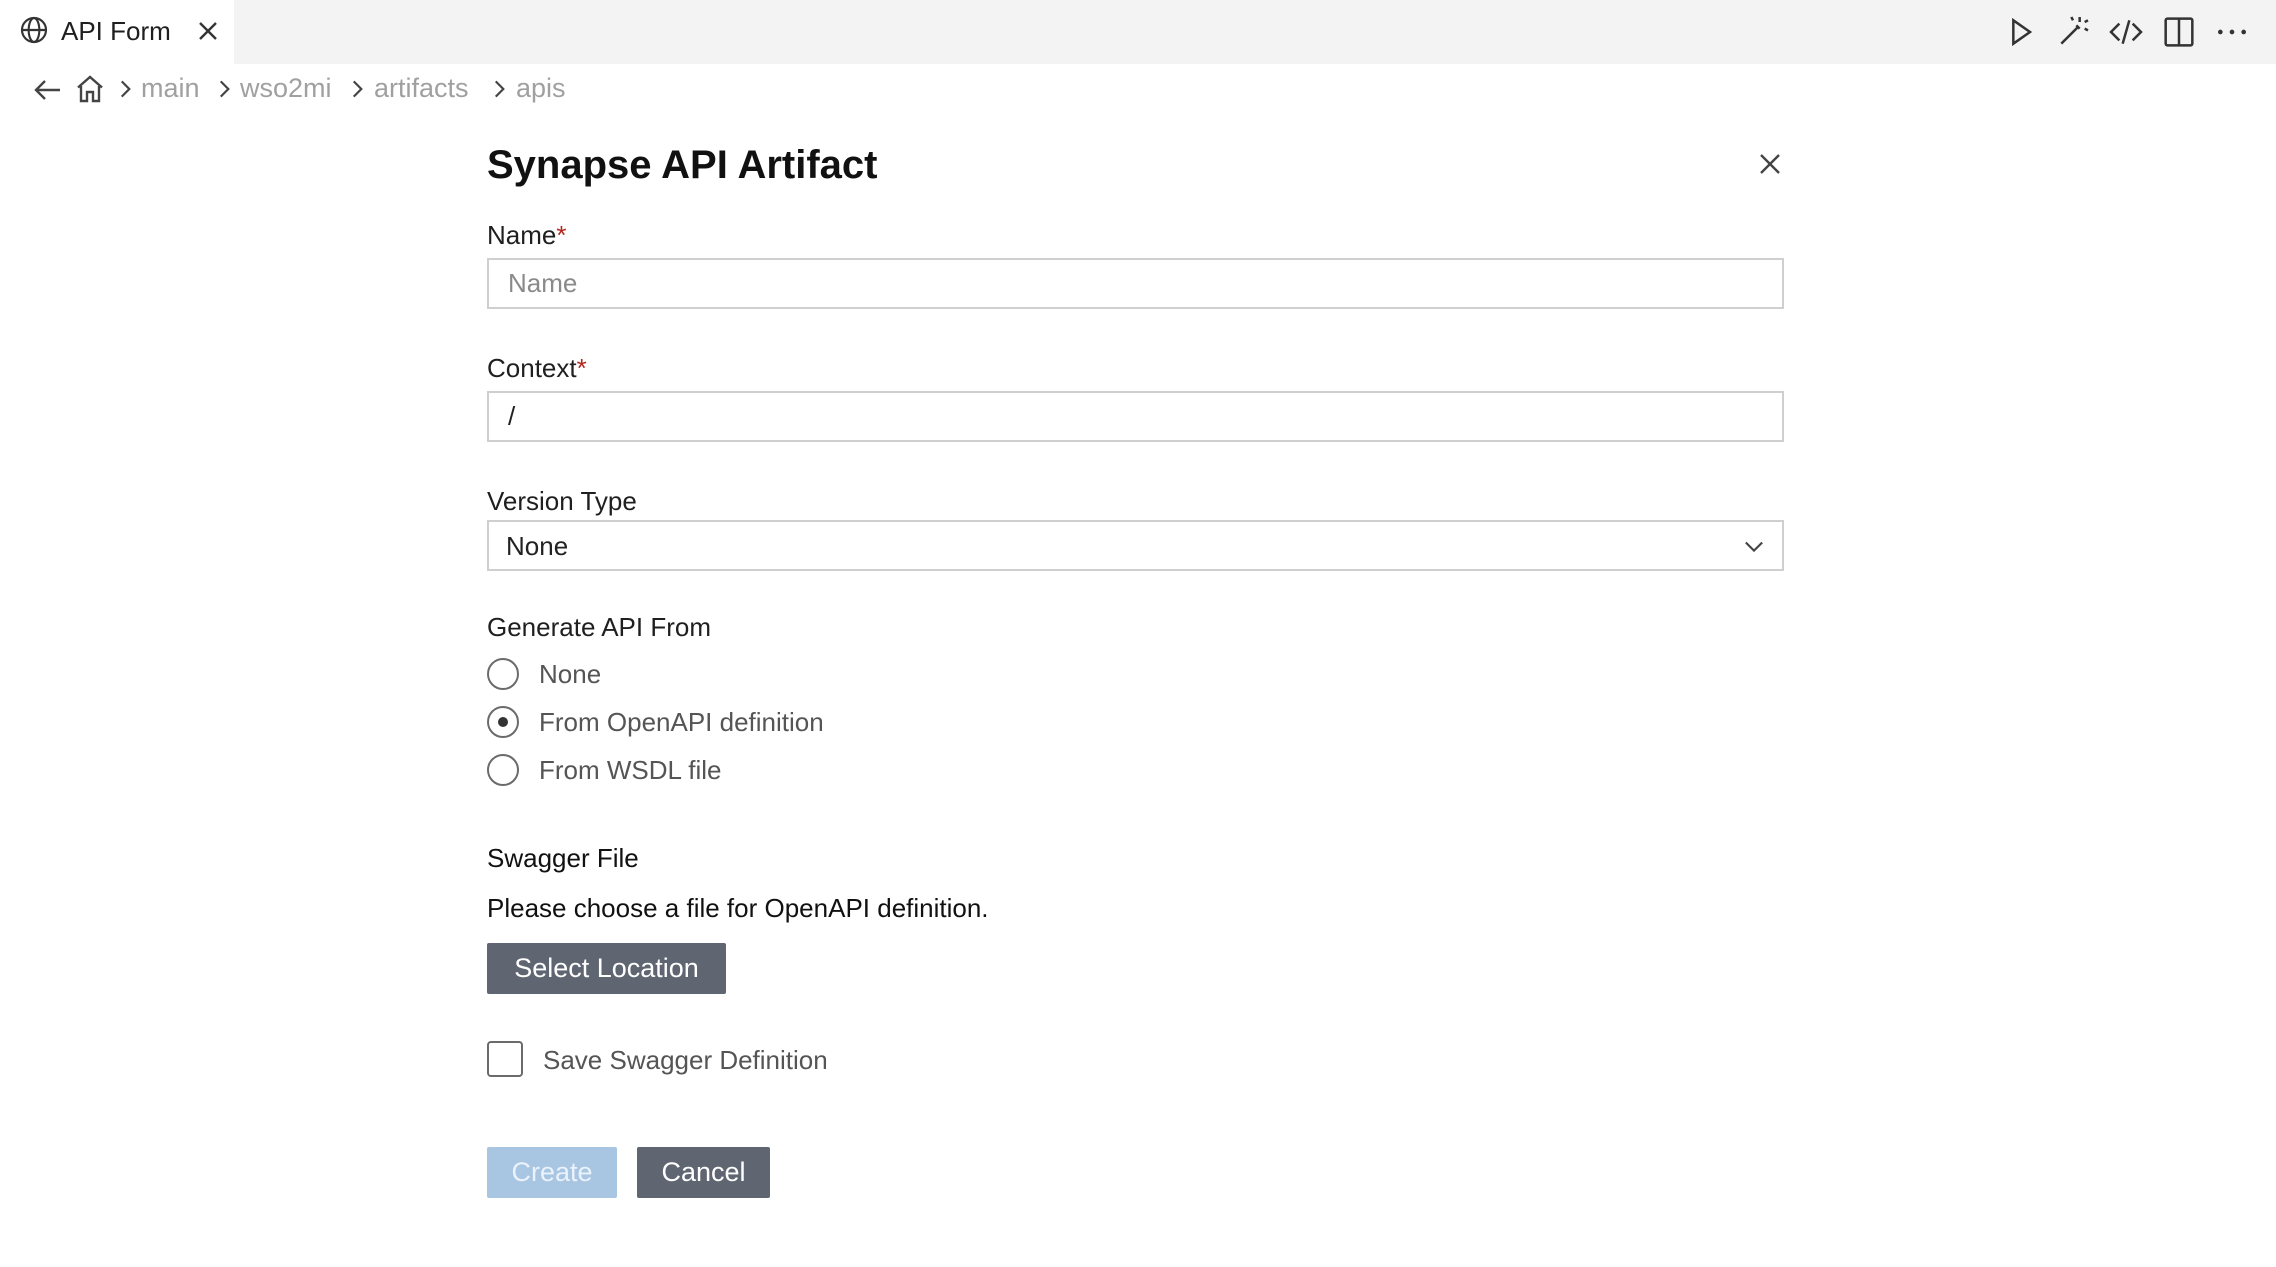  What do you see at coordinates (562, 501) in the screenshot?
I see `version-type-label: Version Type` at bounding box center [562, 501].